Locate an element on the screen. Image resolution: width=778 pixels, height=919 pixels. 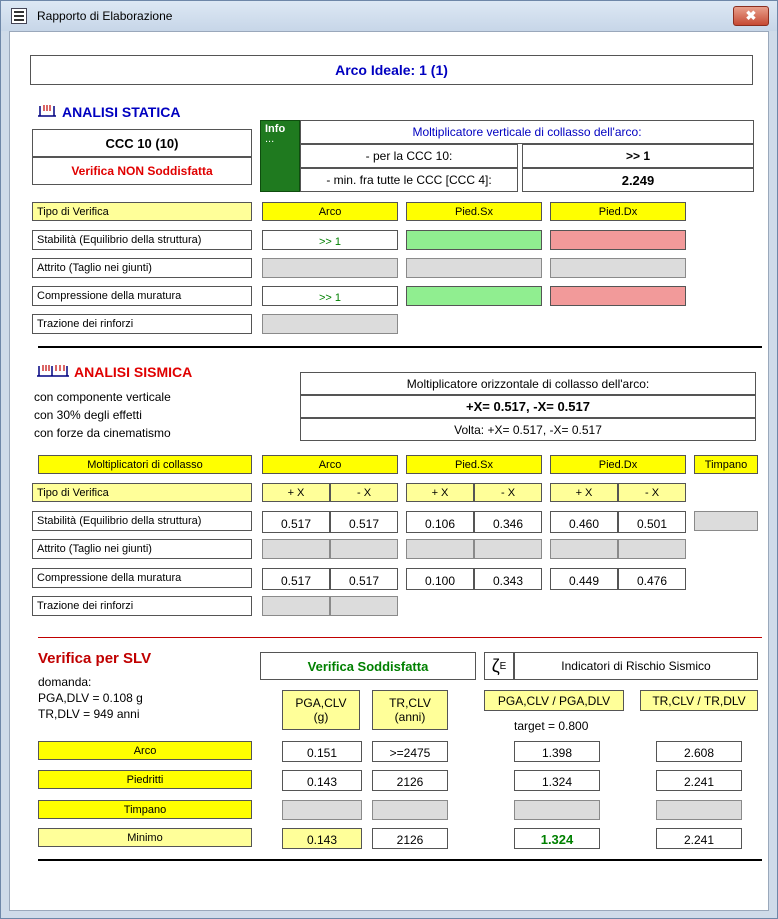
zeta-subscript: E is located at coordinates (503, 666).